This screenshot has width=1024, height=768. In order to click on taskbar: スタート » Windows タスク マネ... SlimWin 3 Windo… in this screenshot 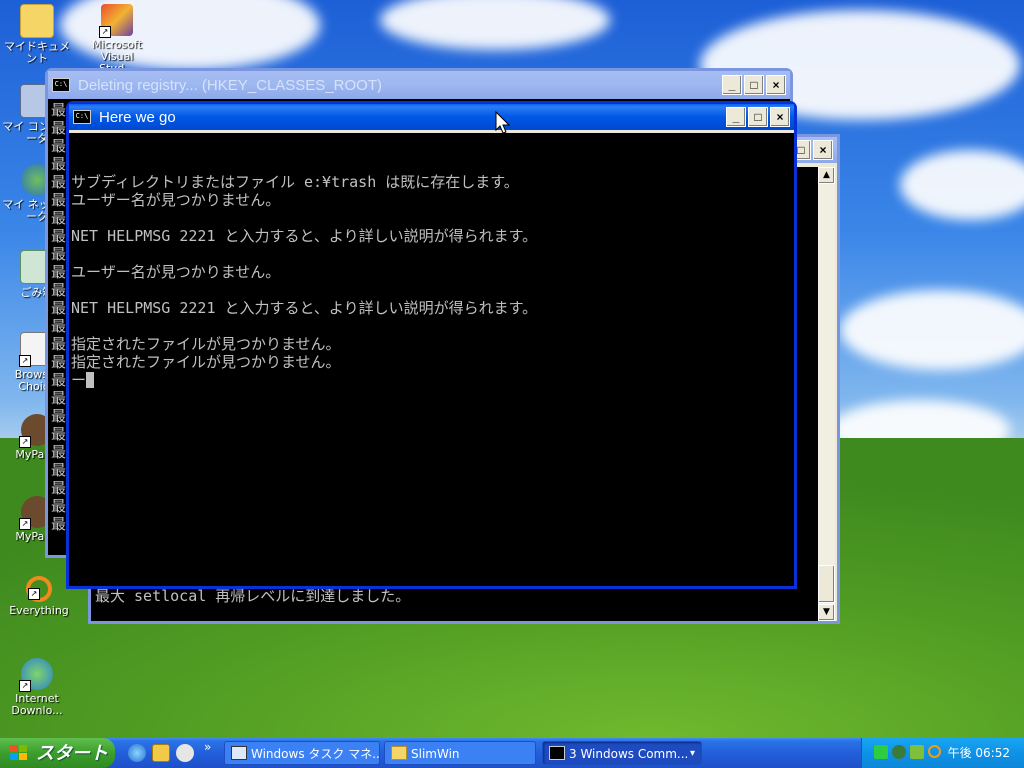, I will do `click(512, 753)`.